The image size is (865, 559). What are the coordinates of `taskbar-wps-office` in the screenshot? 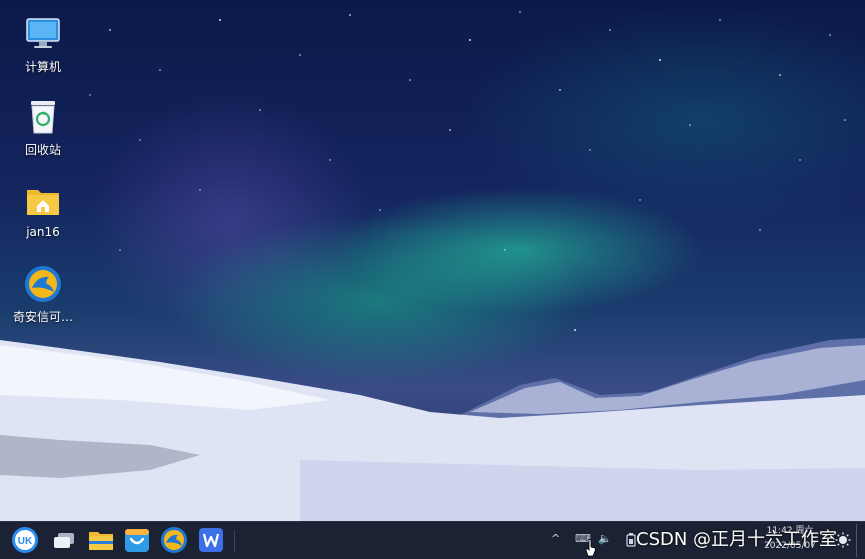 It's located at (211, 540).